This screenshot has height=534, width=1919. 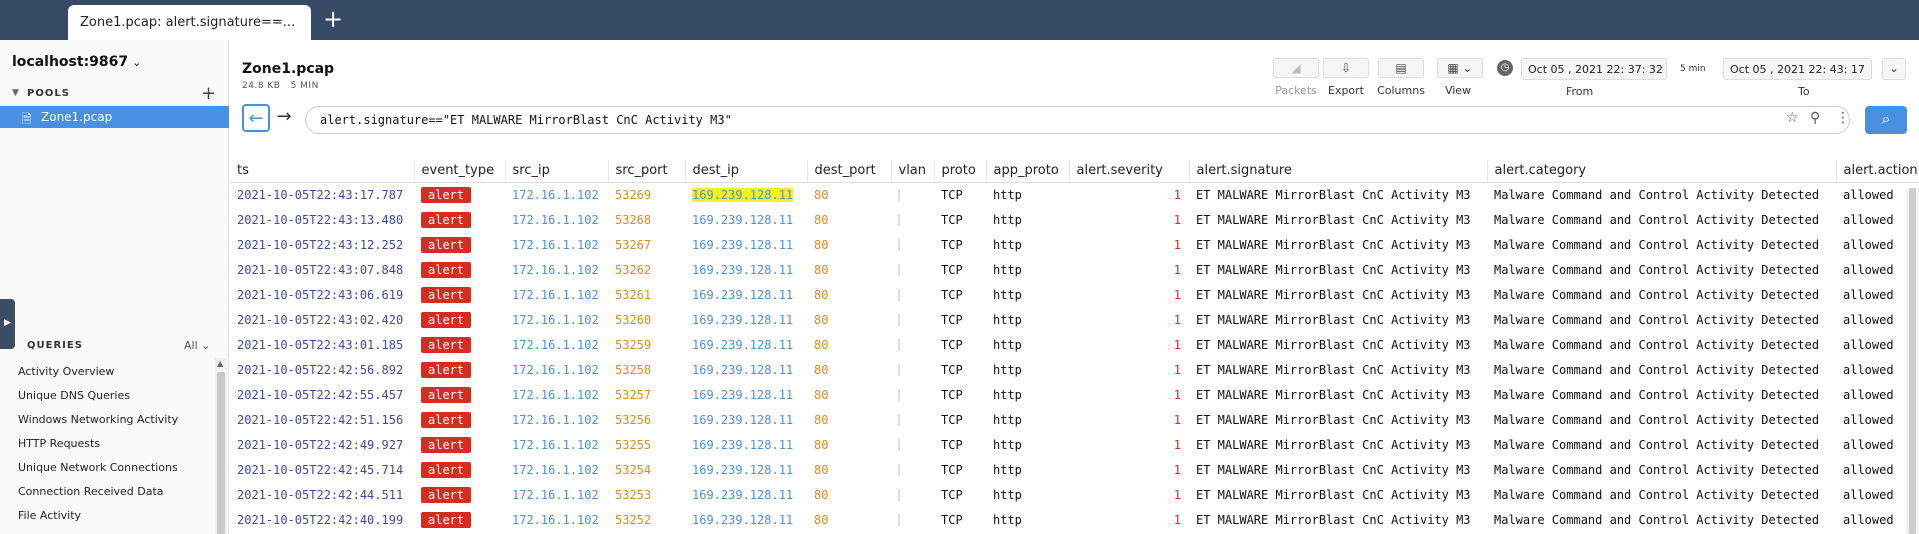 I want to click on pool-item-zone1: 🗎 Zone1.pcap, so click(x=114, y=117).